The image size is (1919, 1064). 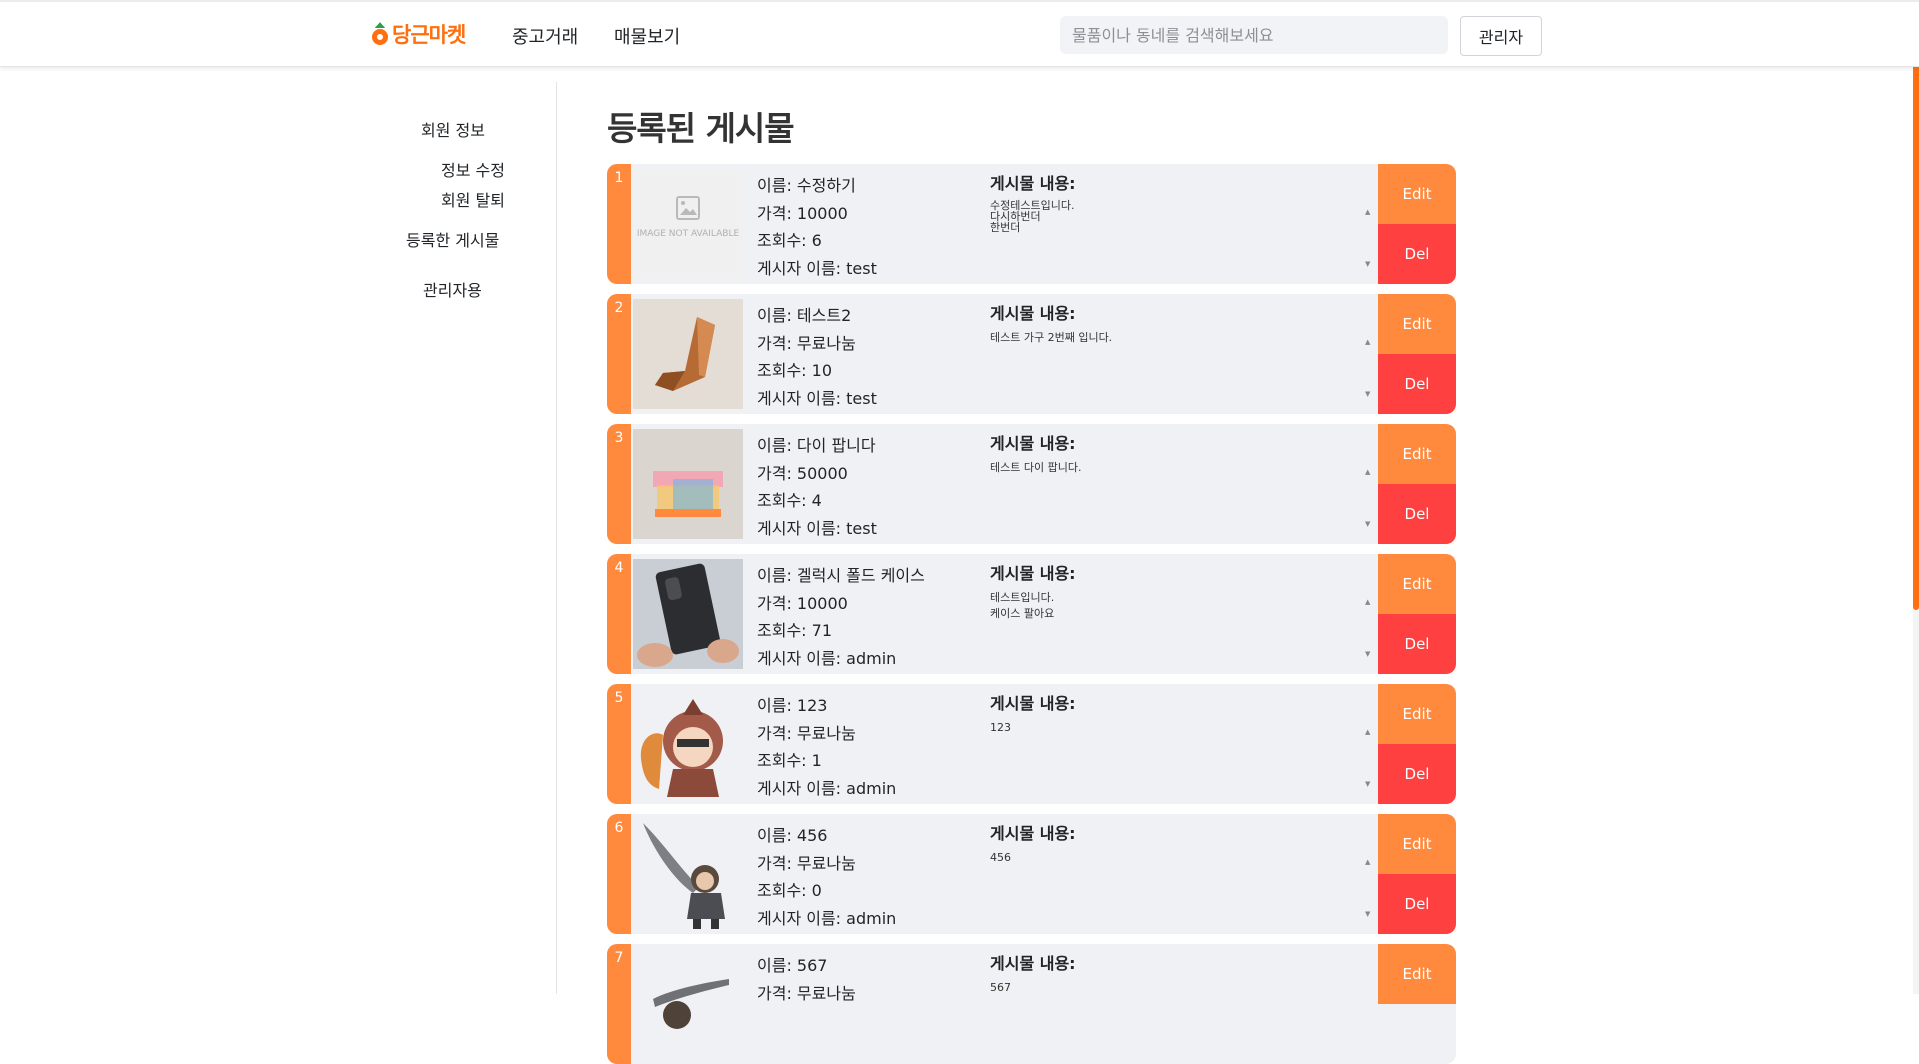 What do you see at coordinates (802, 473) in the screenshot?
I see `post-price: 가격: 50000` at bounding box center [802, 473].